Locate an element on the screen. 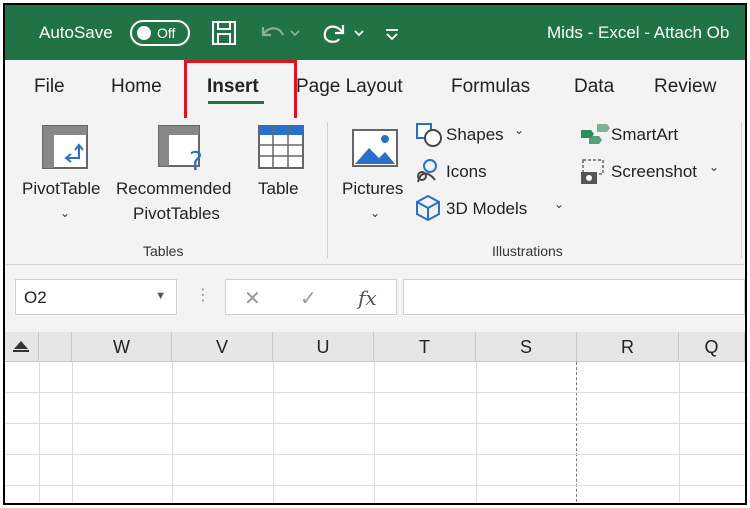 Image resolution: width=750 pixels, height=508 pixels. tab-data: Data is located at coordinates (594, 87).